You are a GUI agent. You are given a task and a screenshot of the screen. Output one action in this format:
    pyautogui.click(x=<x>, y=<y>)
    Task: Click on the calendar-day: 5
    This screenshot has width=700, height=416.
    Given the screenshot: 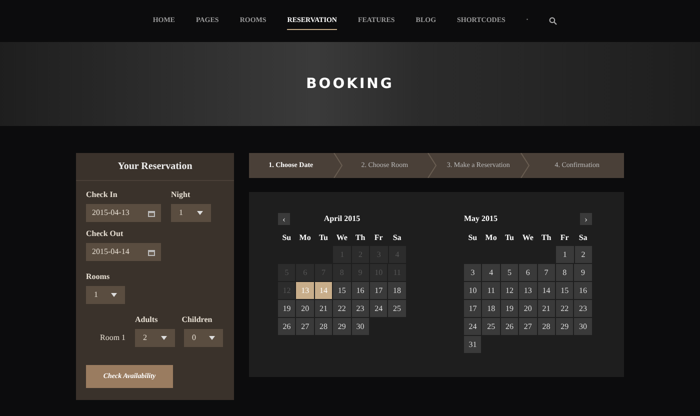 What is the action you would take?
    pyautogui.click(x=509, y=272)
    